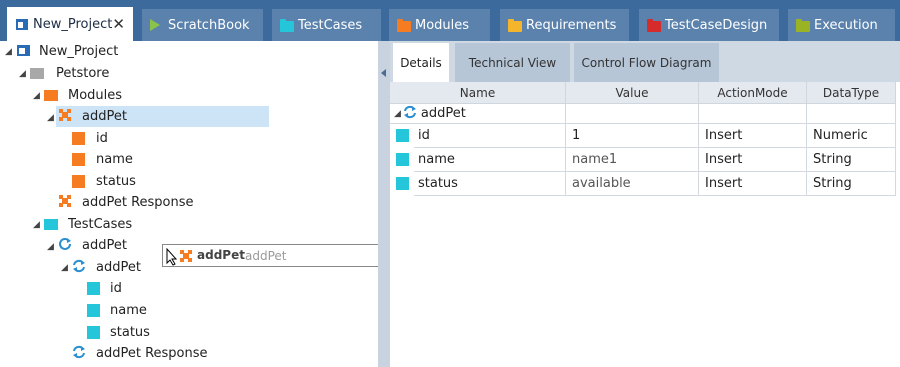  I want to click on tree-node-petstore: Petstore, so click(69, 73).